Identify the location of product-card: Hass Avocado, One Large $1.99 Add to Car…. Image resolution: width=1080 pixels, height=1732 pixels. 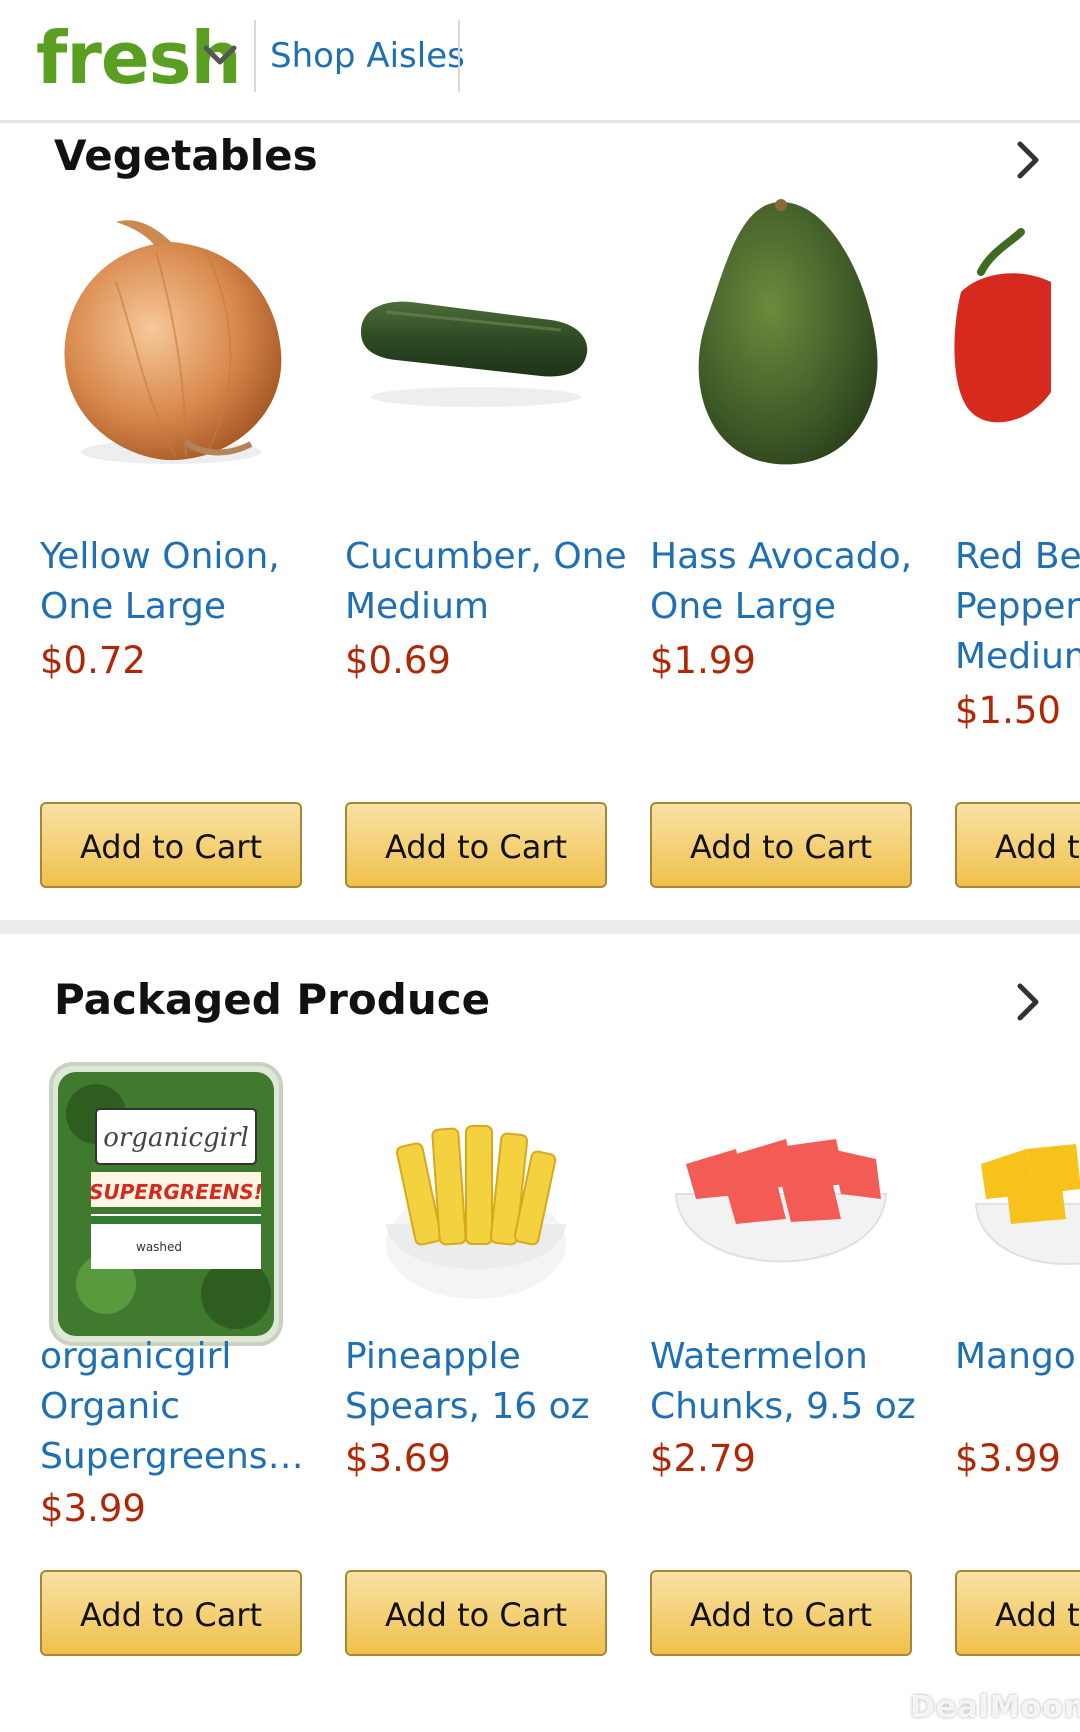
(781, 556).